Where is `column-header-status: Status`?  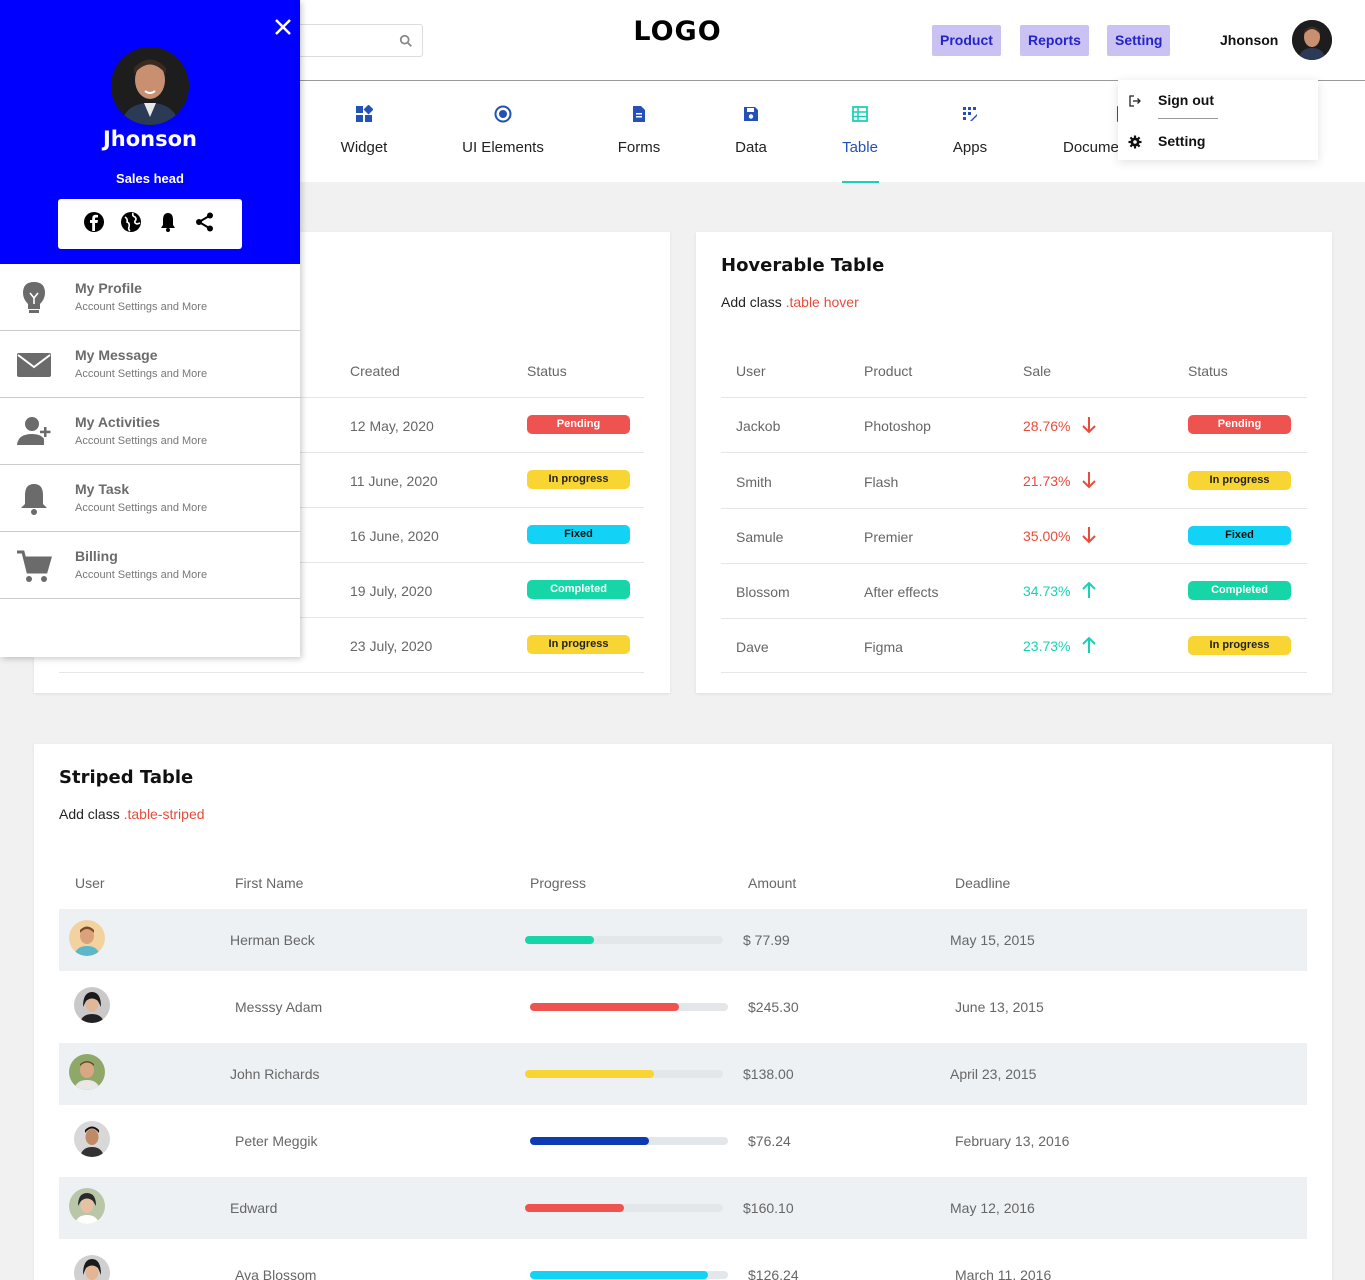 column-header-status: Status is located at coordinates (547, 371).